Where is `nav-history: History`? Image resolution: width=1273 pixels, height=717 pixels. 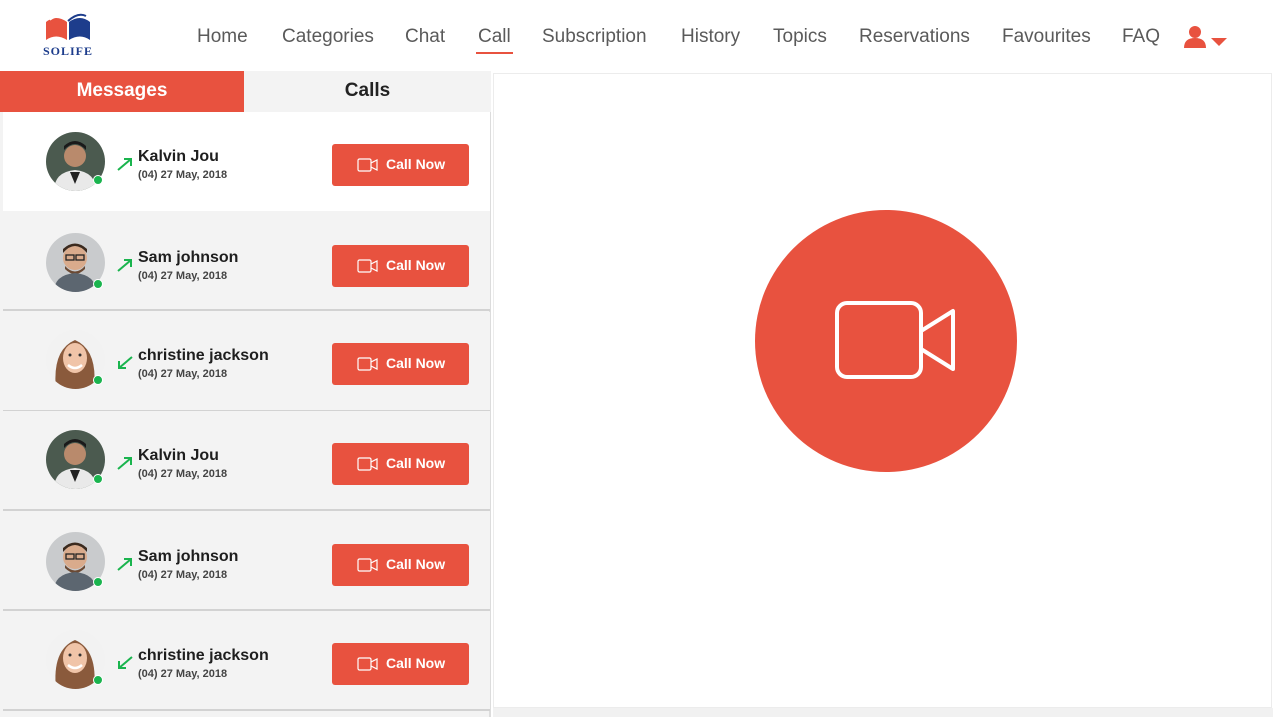
nav-history: History is located at coordinates (710, 37).